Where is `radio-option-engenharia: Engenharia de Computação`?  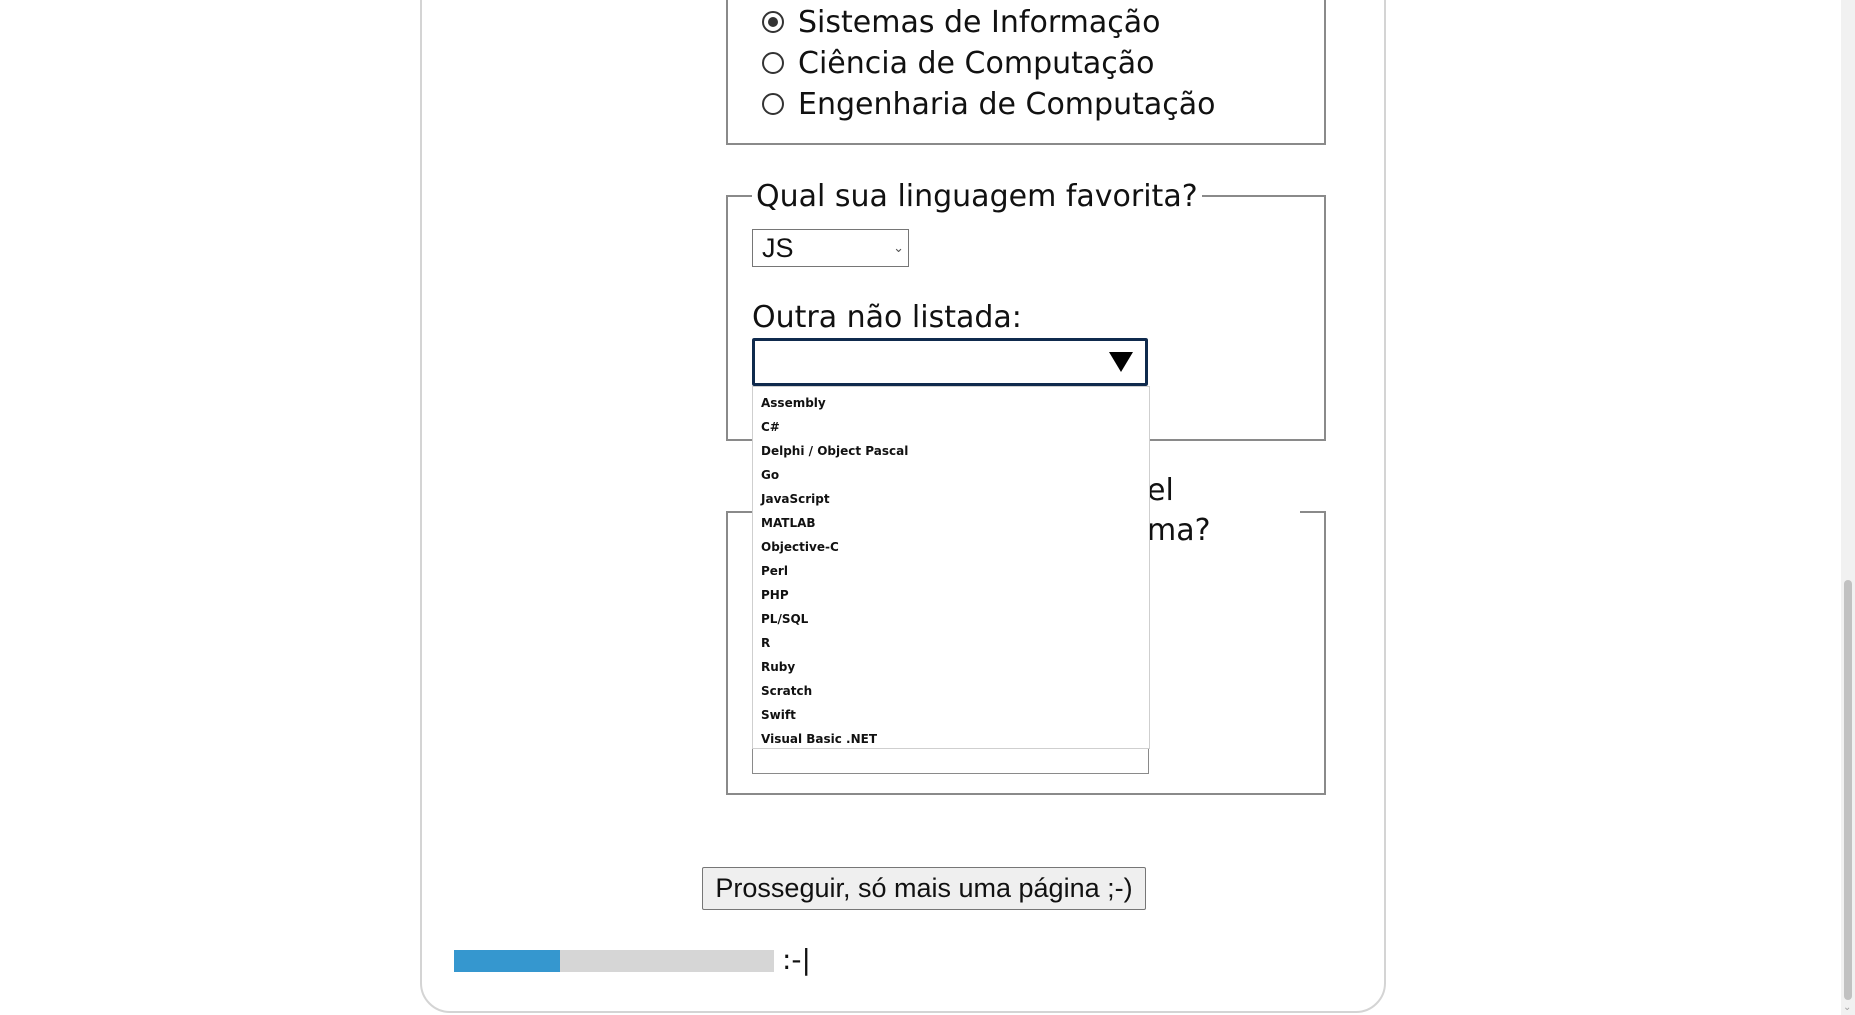
radio-option-engenharia: Engenharia de Computação is located at coordinates (988, 104).